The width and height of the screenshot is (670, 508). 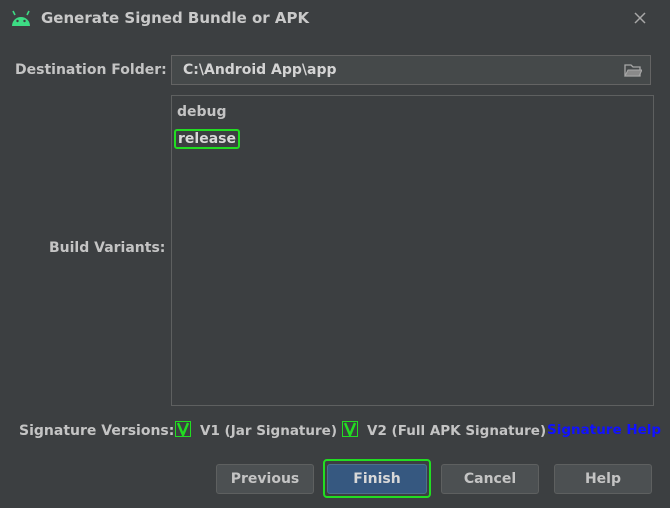 I want to click on close-icon, so click(x=640, y=18).